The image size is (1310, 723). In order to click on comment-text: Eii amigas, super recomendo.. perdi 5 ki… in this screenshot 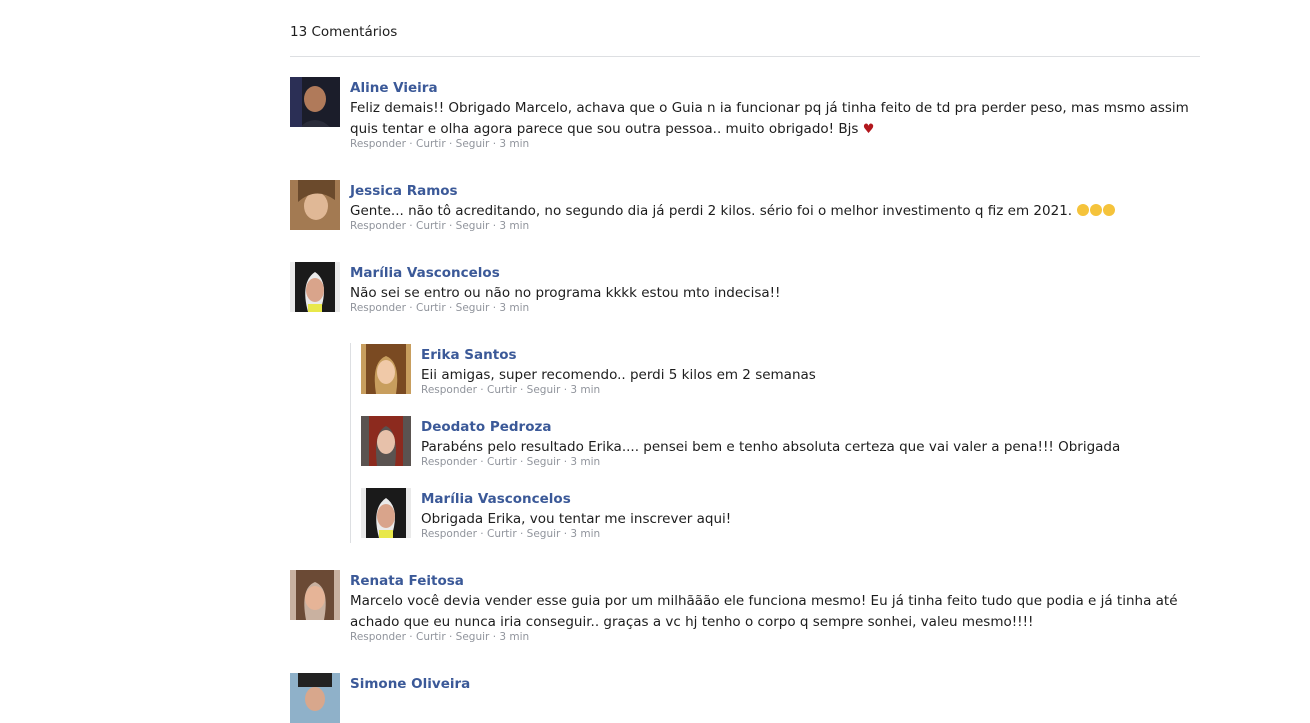, I will do `click(618, 375)`.